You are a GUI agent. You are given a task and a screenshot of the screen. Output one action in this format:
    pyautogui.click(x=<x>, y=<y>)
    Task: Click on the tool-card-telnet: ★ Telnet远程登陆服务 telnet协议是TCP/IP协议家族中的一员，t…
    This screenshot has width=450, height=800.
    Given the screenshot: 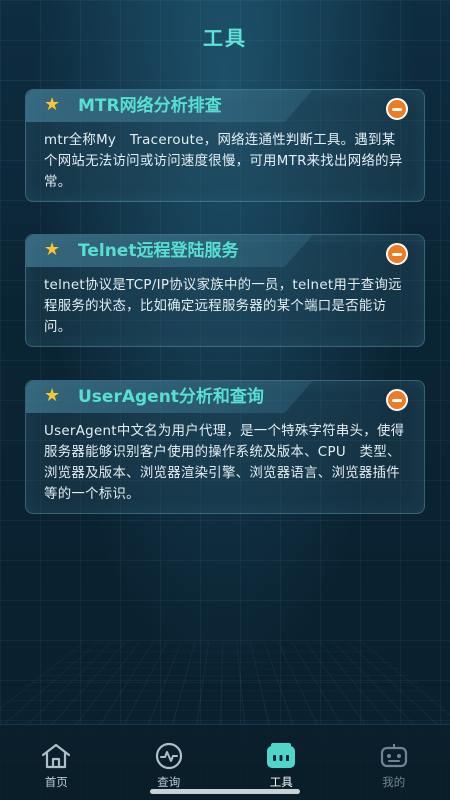 What is the action you would take?
    pyautogui.click(x=225, y=290)
    